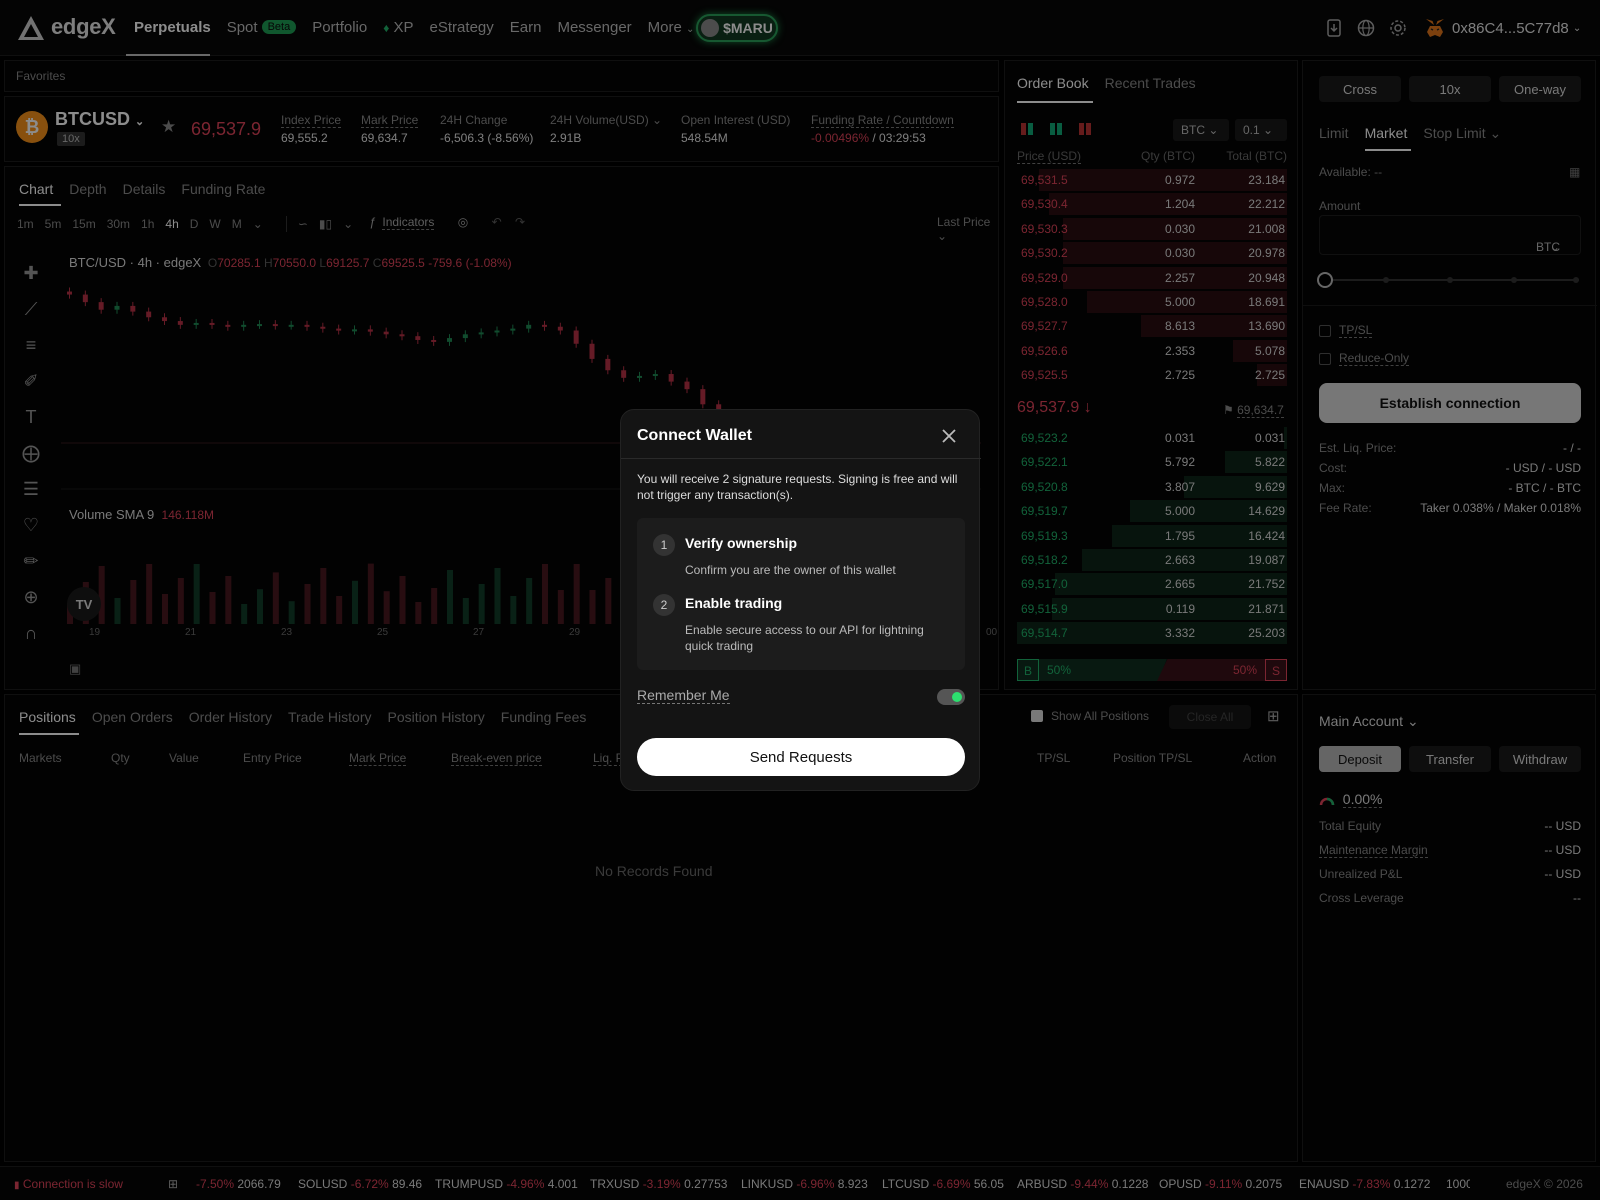  What do you see at coordinates (790, 570) in the screenshot?
I see `step-description: Confirm you are the owner of this wallet` at bounding box center [790, 570].